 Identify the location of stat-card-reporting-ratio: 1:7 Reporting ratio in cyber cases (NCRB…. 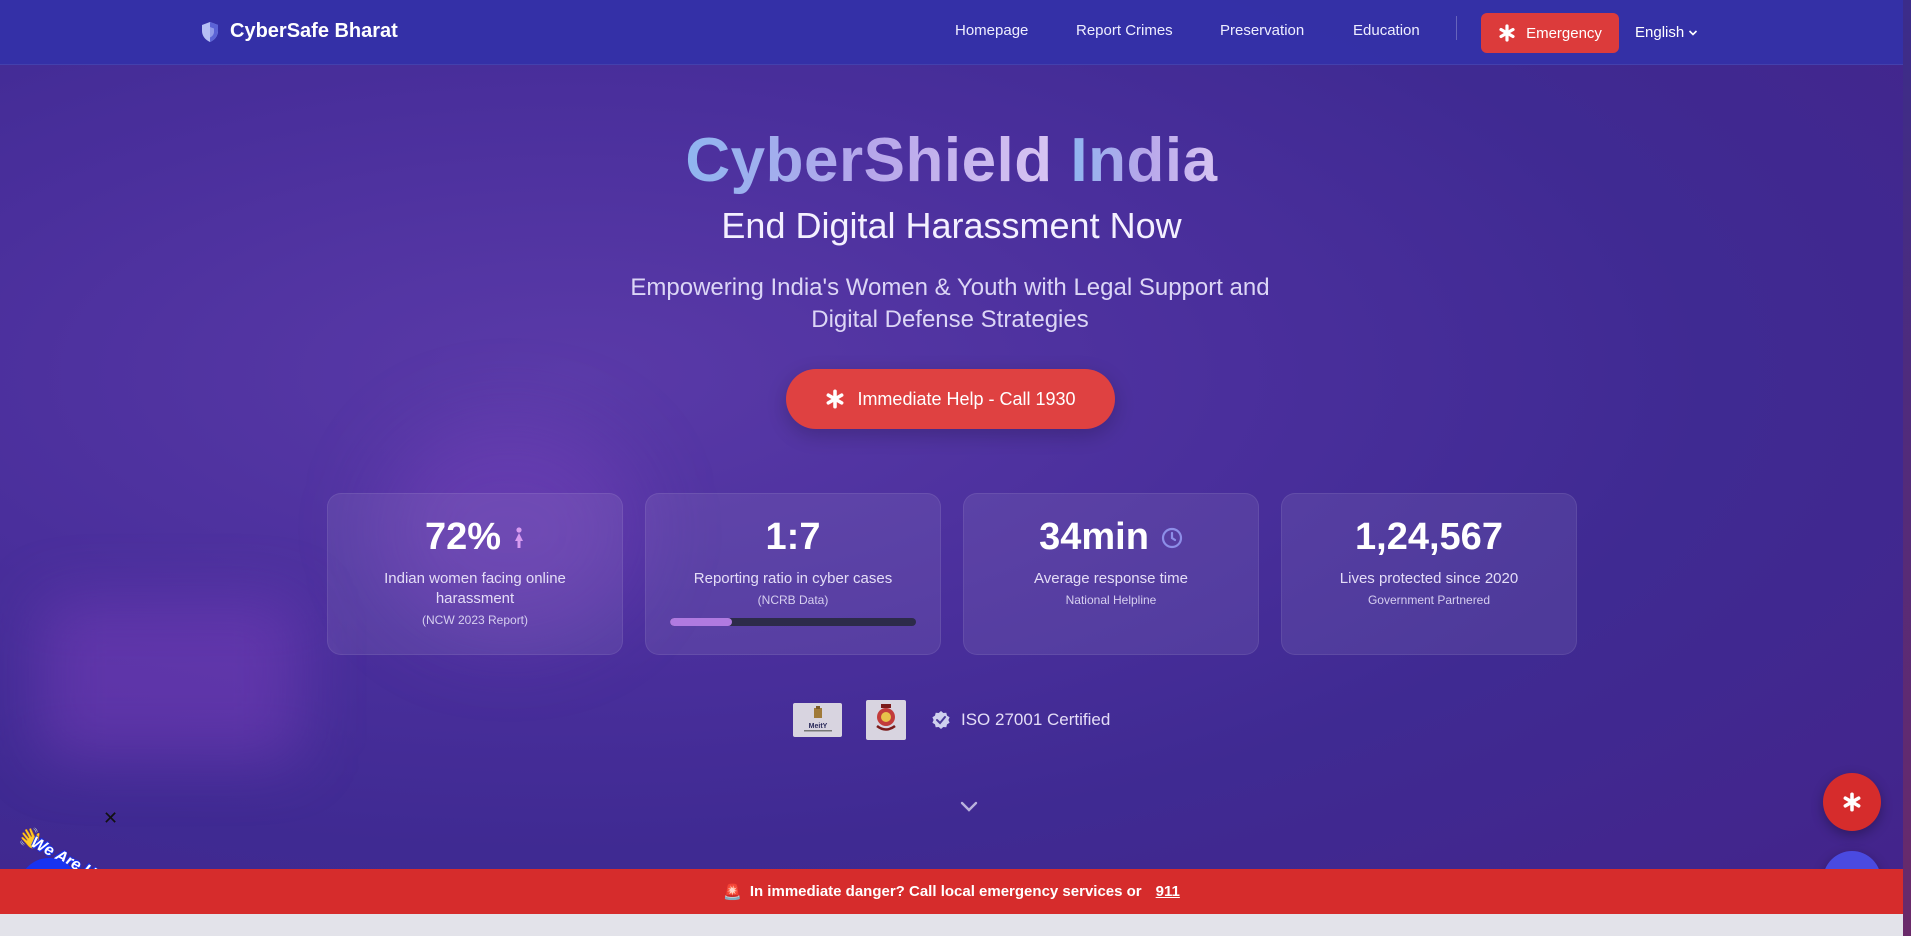
(793, 574).